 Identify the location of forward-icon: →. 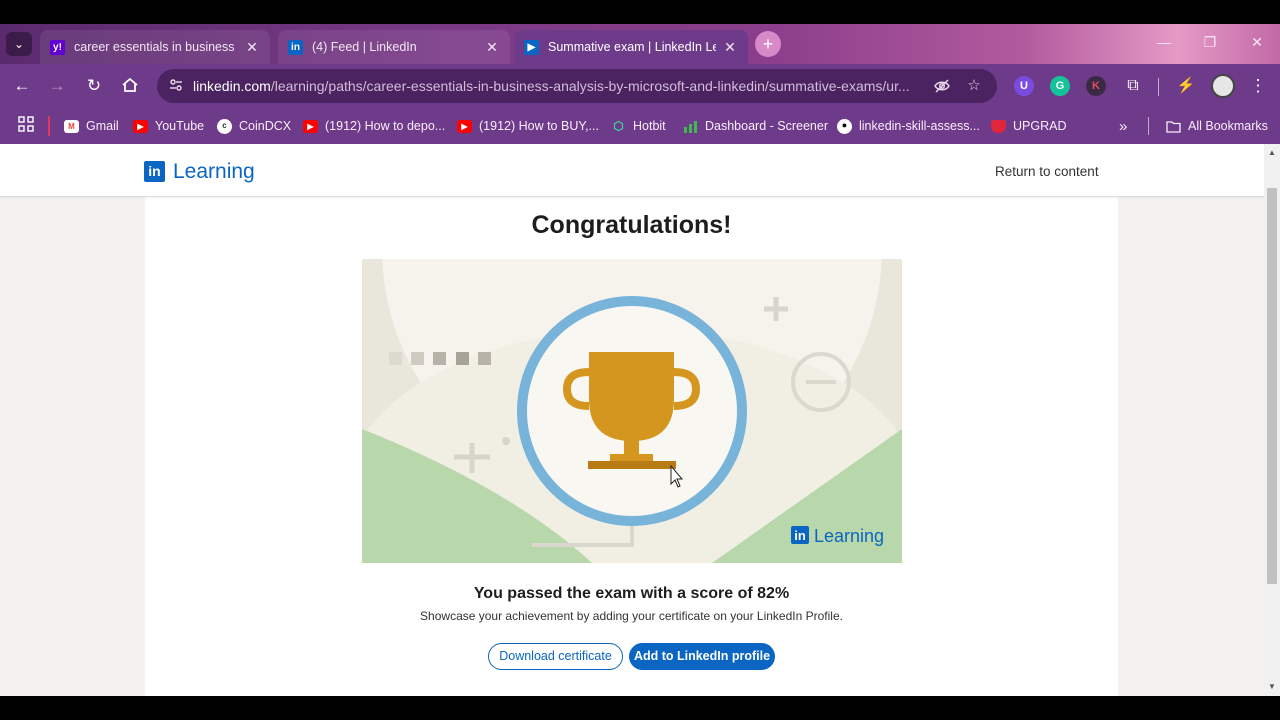
(57, 86).